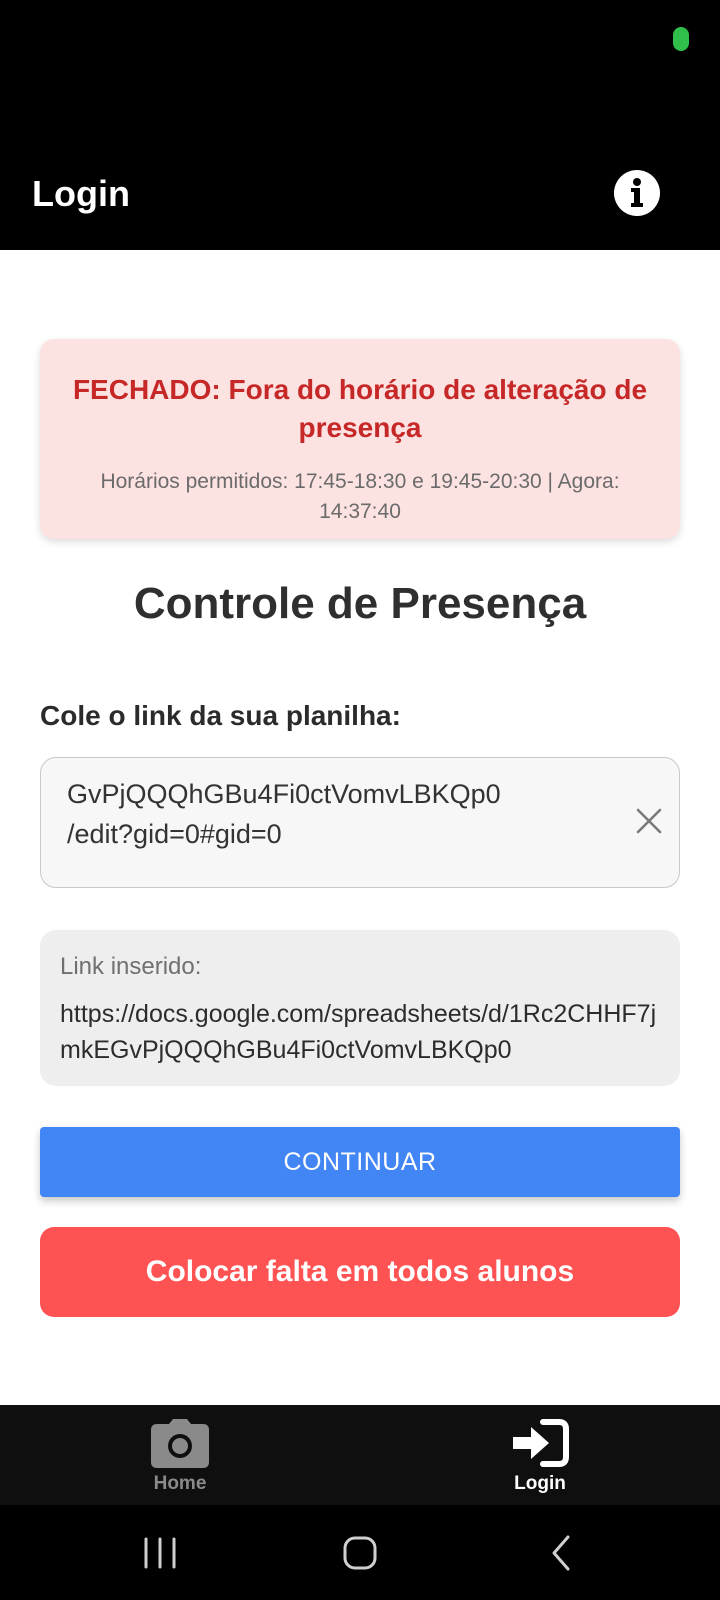 The height and width of the screenshot is (1600, 720). What do you see at coordinates (180, 1443) in the screenshot?
I see `camera-icon` at bounding box center [180, 1443].